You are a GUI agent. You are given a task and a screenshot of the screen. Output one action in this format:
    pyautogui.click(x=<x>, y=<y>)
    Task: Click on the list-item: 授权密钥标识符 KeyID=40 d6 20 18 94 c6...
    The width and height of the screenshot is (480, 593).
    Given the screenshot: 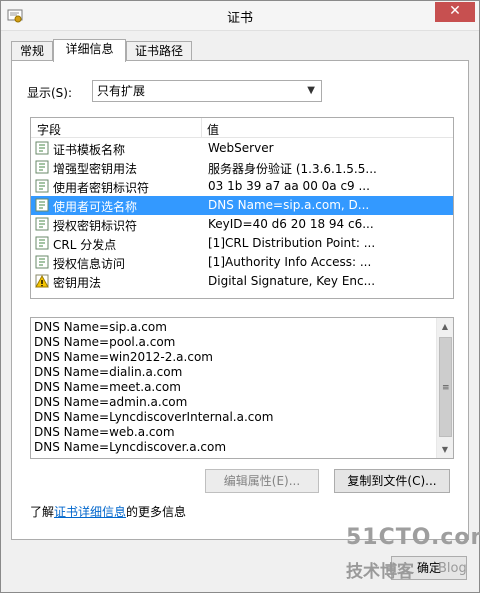 What is the action you would take?
    pyautogui.click(x=242, y=224)
    